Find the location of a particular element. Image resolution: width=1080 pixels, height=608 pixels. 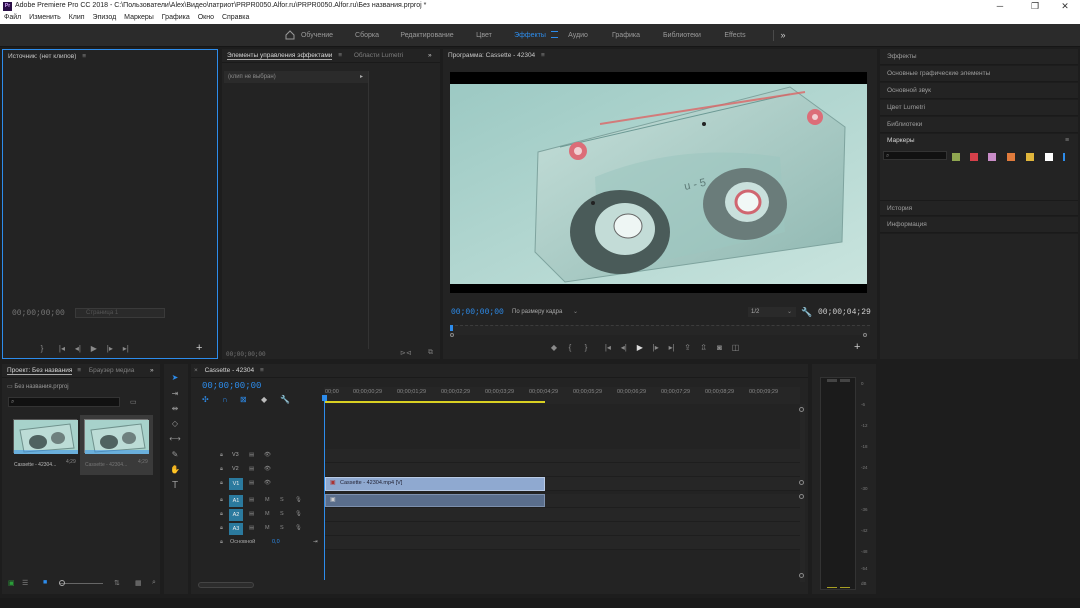

step-back-icon: ◂| is located at coordinates (78, 348).